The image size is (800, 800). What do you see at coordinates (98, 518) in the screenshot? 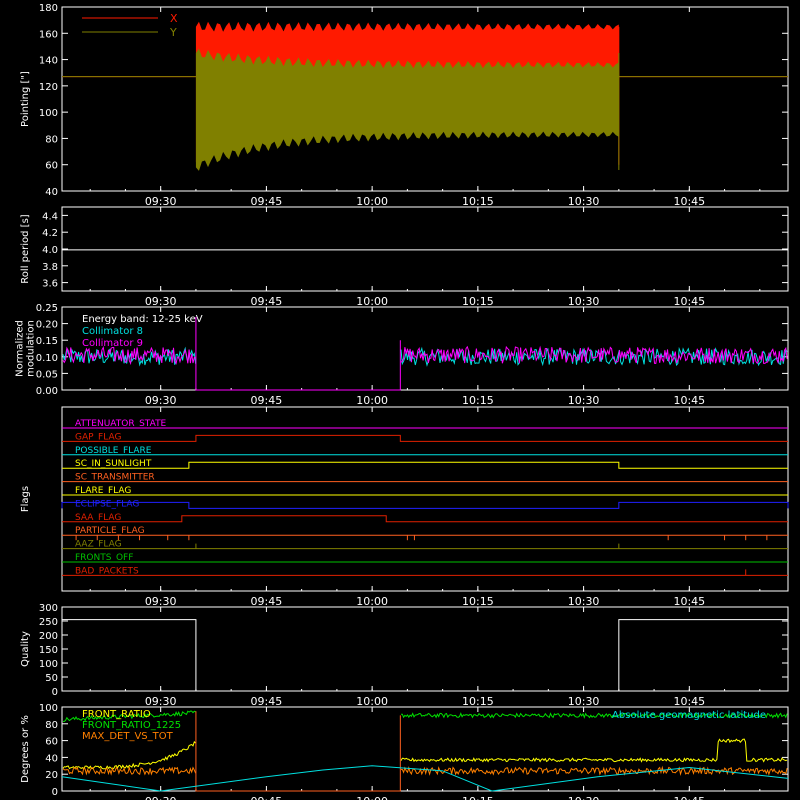
I see `flag-label-saa_flag: SAA_FLAG` at bounding box center [98, 518].